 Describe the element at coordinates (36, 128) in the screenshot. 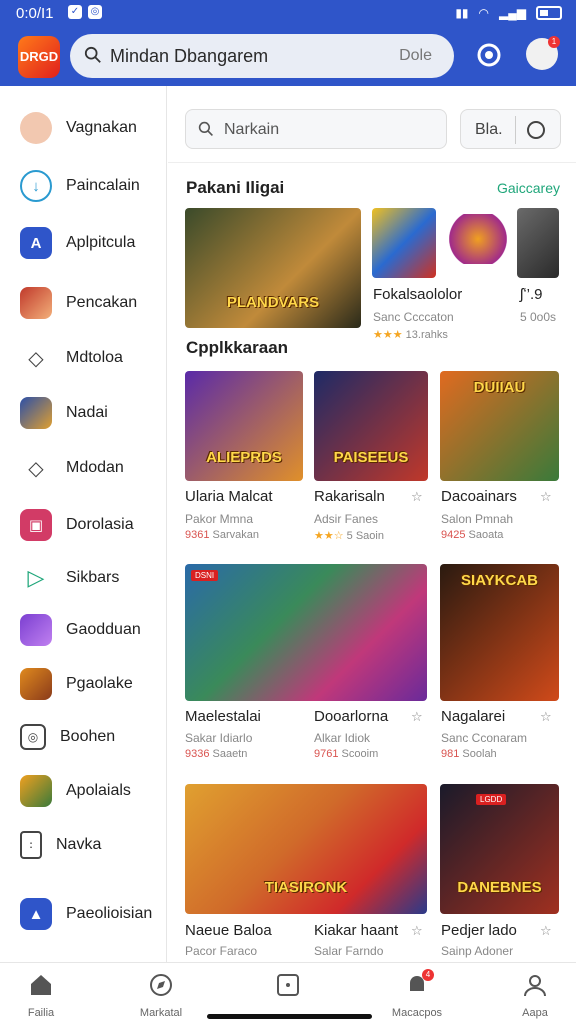

I see `avatar-girl-icon` at that location.